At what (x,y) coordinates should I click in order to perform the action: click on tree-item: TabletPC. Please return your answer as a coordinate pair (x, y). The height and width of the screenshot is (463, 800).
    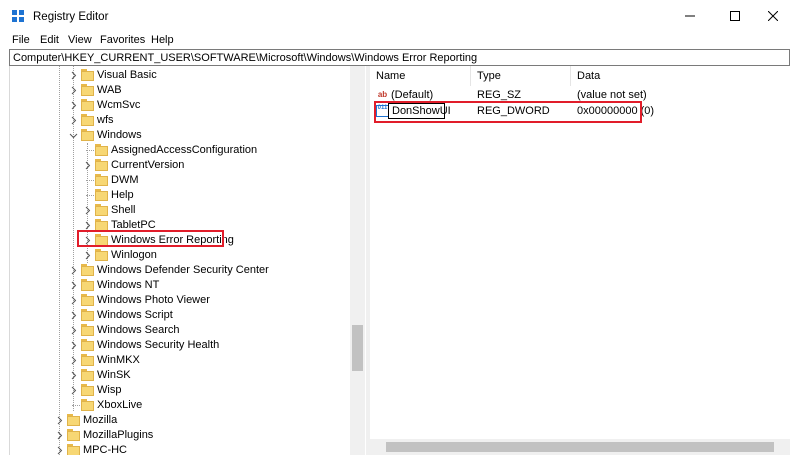
    Looking at the image, I should click on (180, 225).